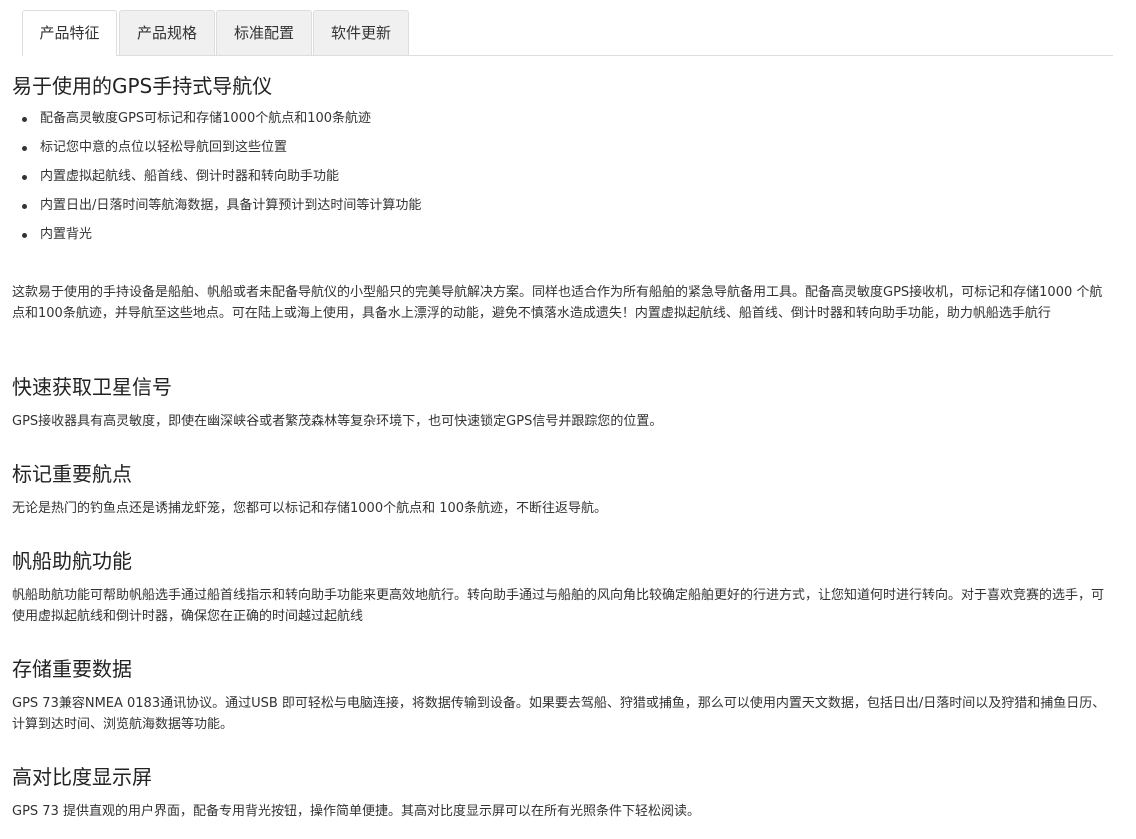 The width and height of the screenshot is (1136, 839). Describe the element at coordinates (567, 33) in the screenshot. I see `tab-bar: 产品特征 产品规格 标准配置 软件更新` at that location.